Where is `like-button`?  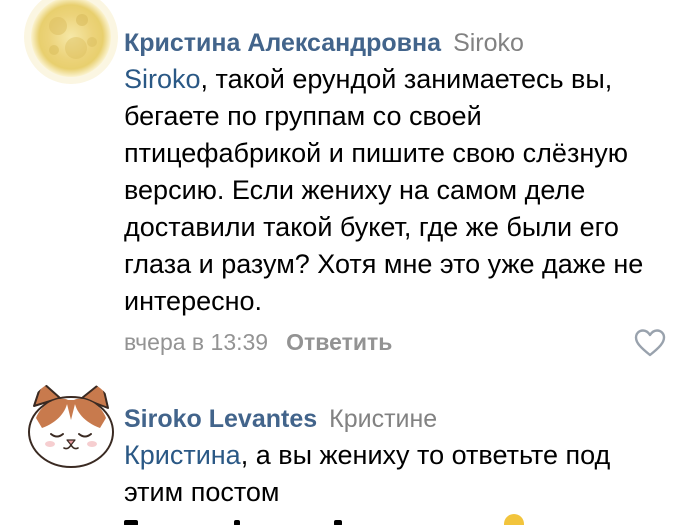
like-button is located at coordinates (650, 343).